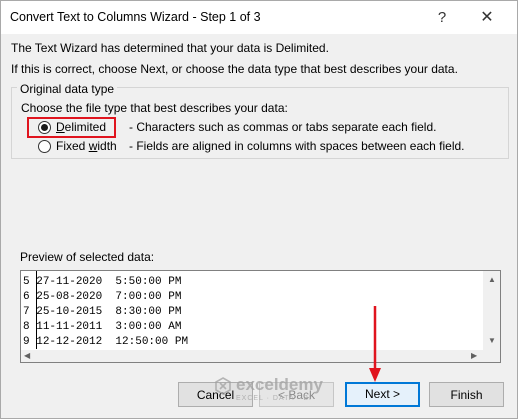 Image resolution: width=518 pixels, height=419 pixels. I want to click on finish-button: Finish, so click(466, 394).